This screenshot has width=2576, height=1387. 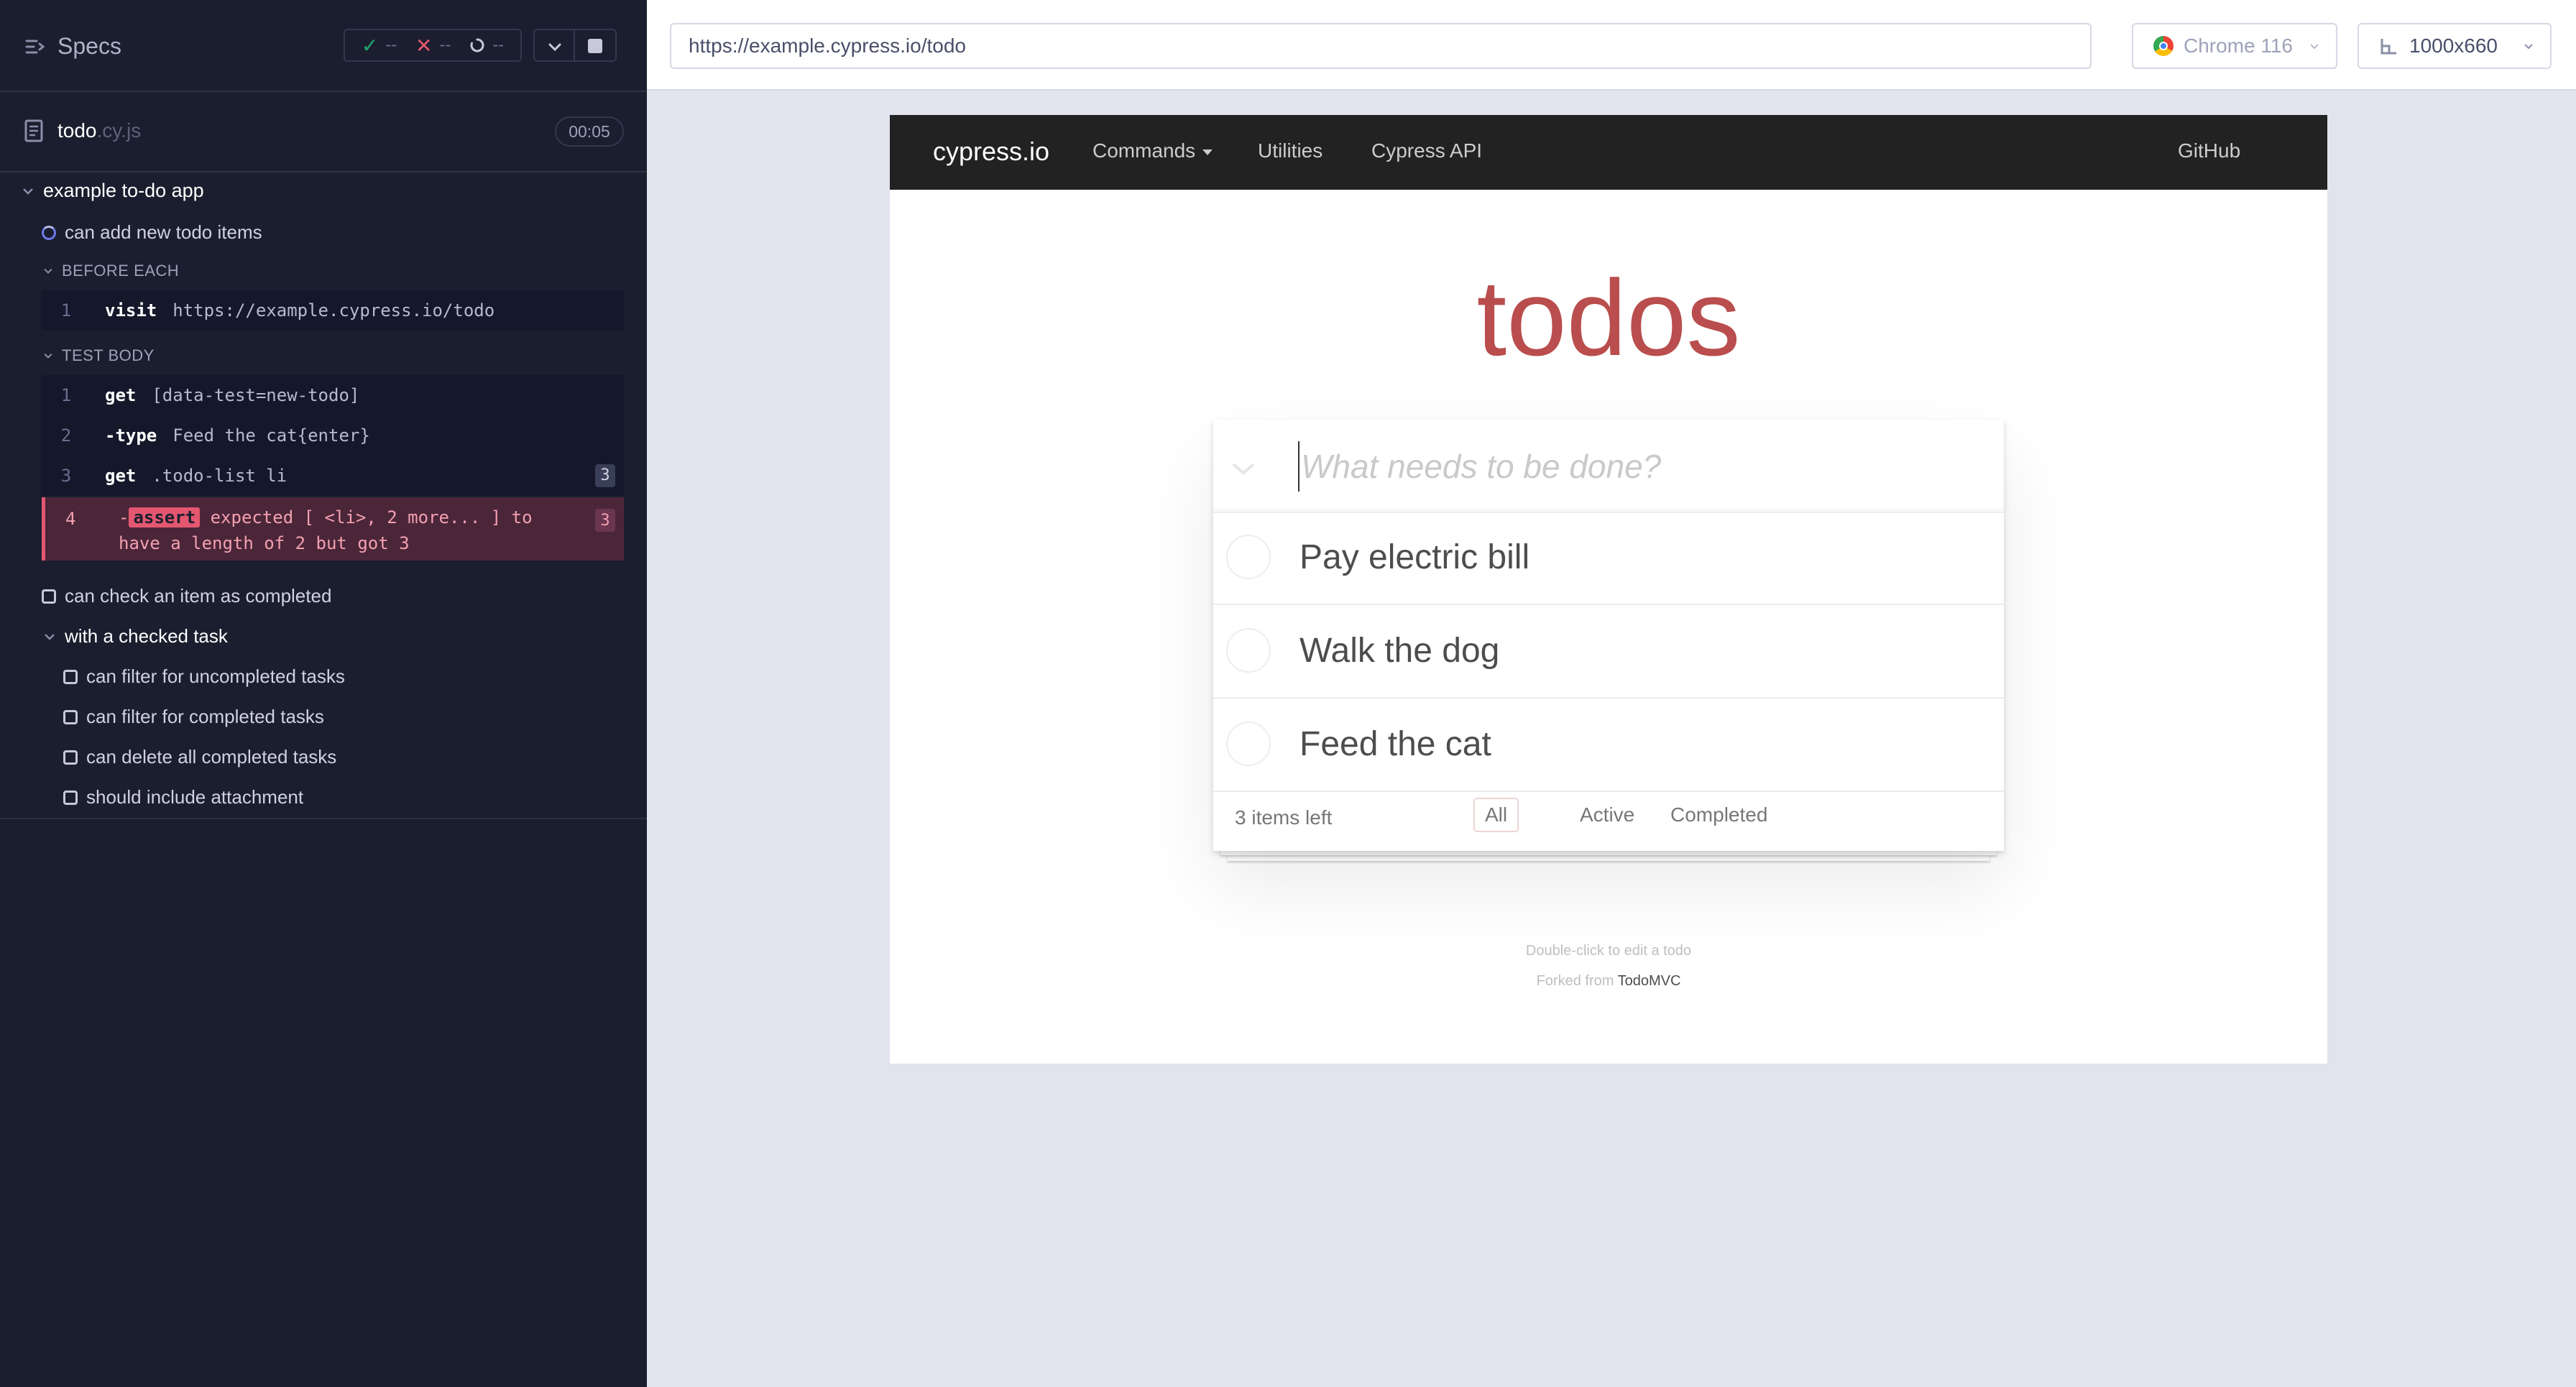 I want to click on nav-commands: Commands, so click(x=1152, y=150).